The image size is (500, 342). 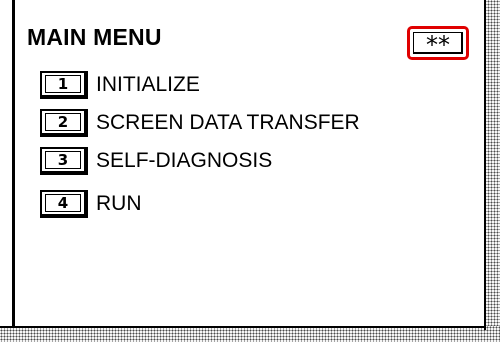 I want to click on menu-item-screen-data-transfer: 2 SCREEN DATA TRANSFER, so click(x=200, y=123).